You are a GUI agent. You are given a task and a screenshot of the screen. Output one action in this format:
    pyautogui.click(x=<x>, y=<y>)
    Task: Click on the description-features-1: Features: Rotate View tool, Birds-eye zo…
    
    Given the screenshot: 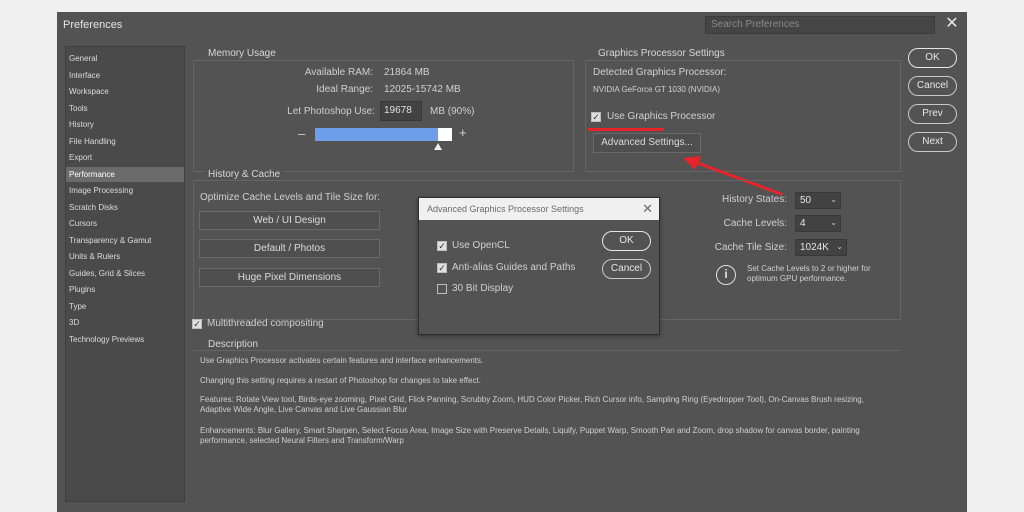 What is the action you would take?
    pyautogui.click(x=532, y=399)
    